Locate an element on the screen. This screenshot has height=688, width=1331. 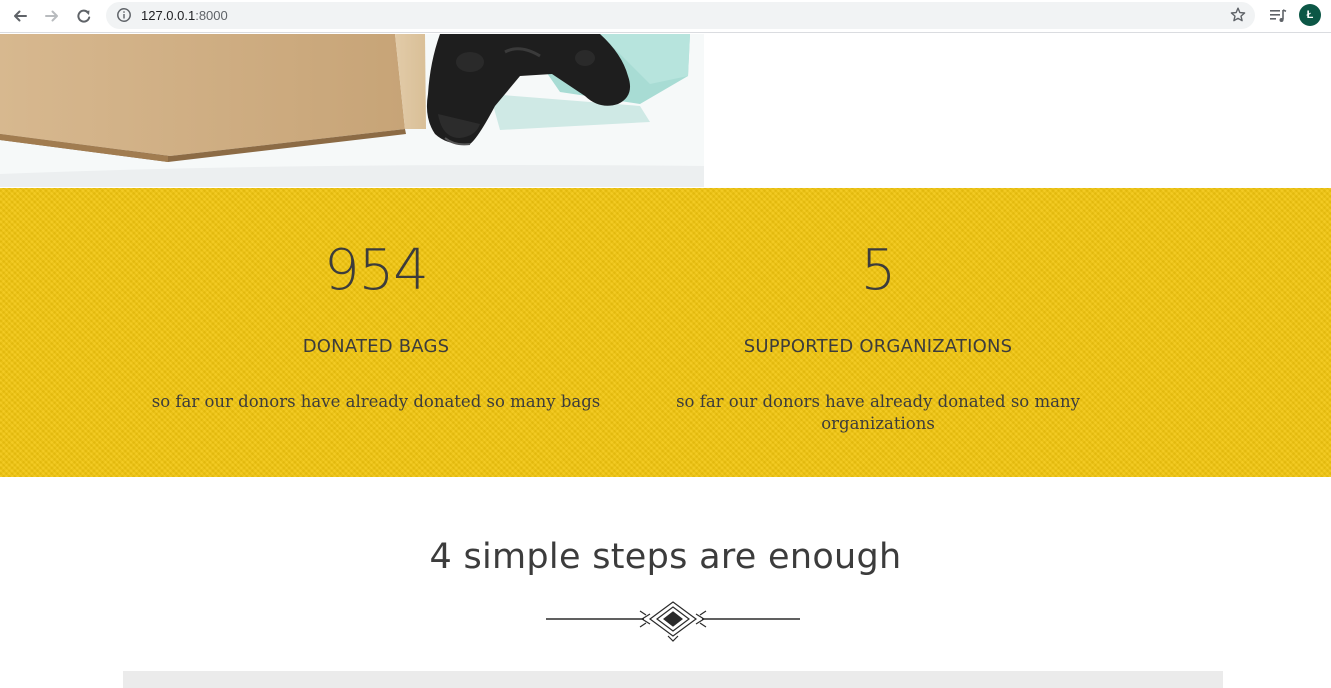
forward-button is located at coordinates (52, 16).